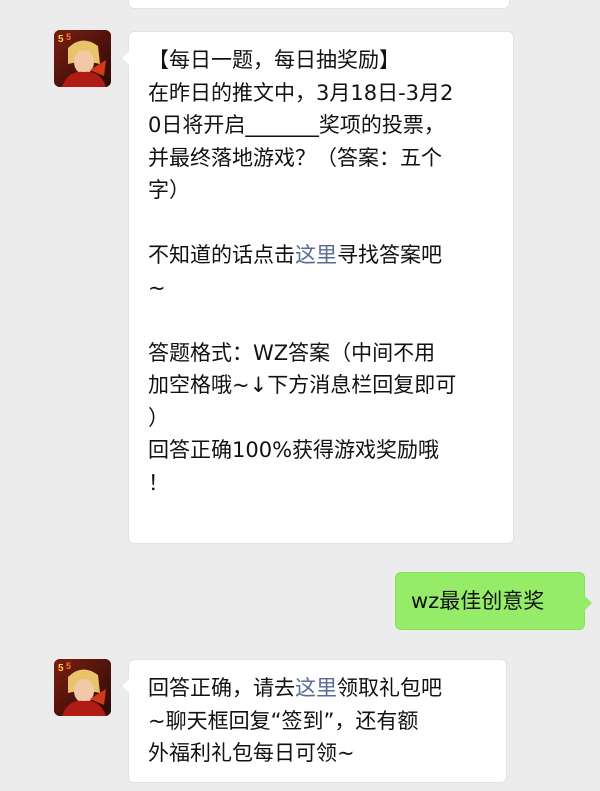 Image resolution: width=600 pixels, height=791 pixels. Describe the element at coordinates (283, 720) in the screenshot. I see `message-text: ~聊天框回复“签到”，还有额` at that location.